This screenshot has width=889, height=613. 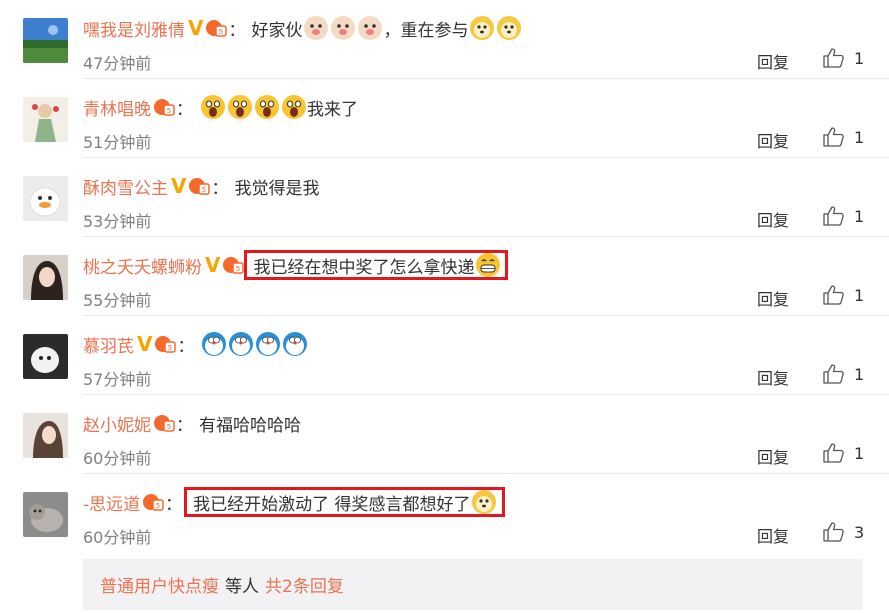 I want to click on comment-text: 我已经在想中奖了怎么拿快递, so click(x=364, y=267).